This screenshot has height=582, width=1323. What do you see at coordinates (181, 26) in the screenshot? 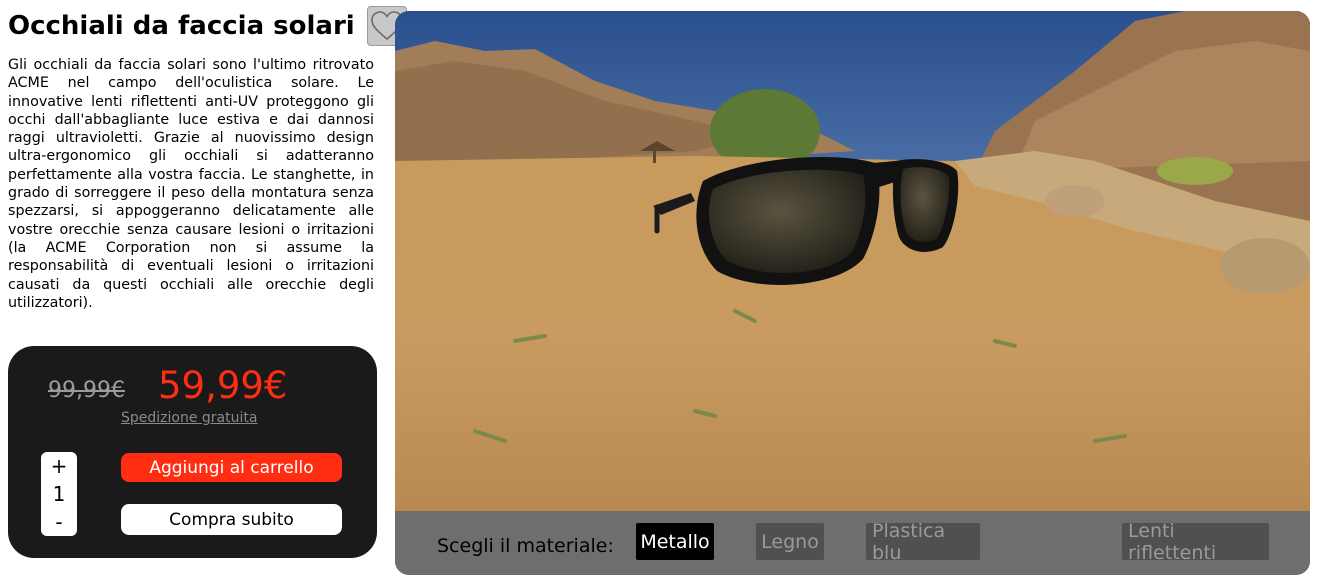
I see `product-title: Occhiali da faccia solari` at bounding box center [181, 26].